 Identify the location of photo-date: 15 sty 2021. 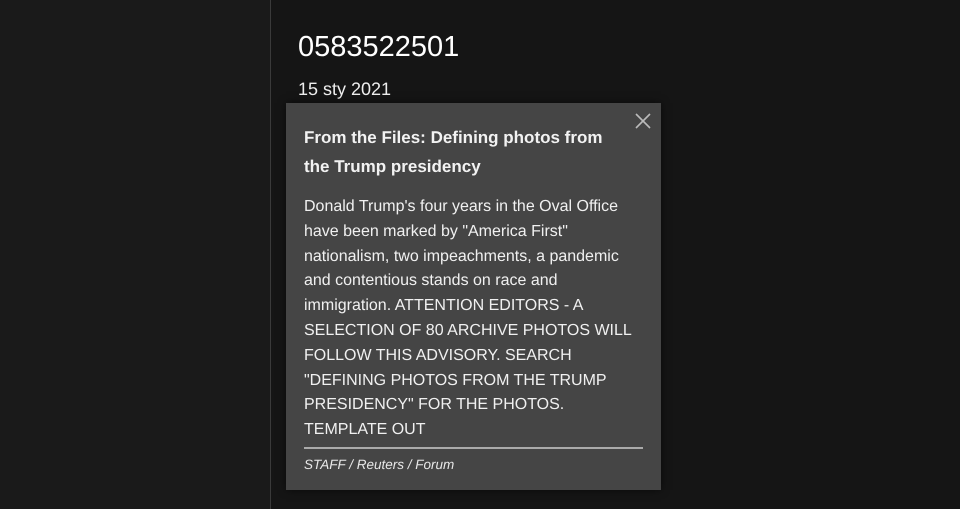
(345, 89).